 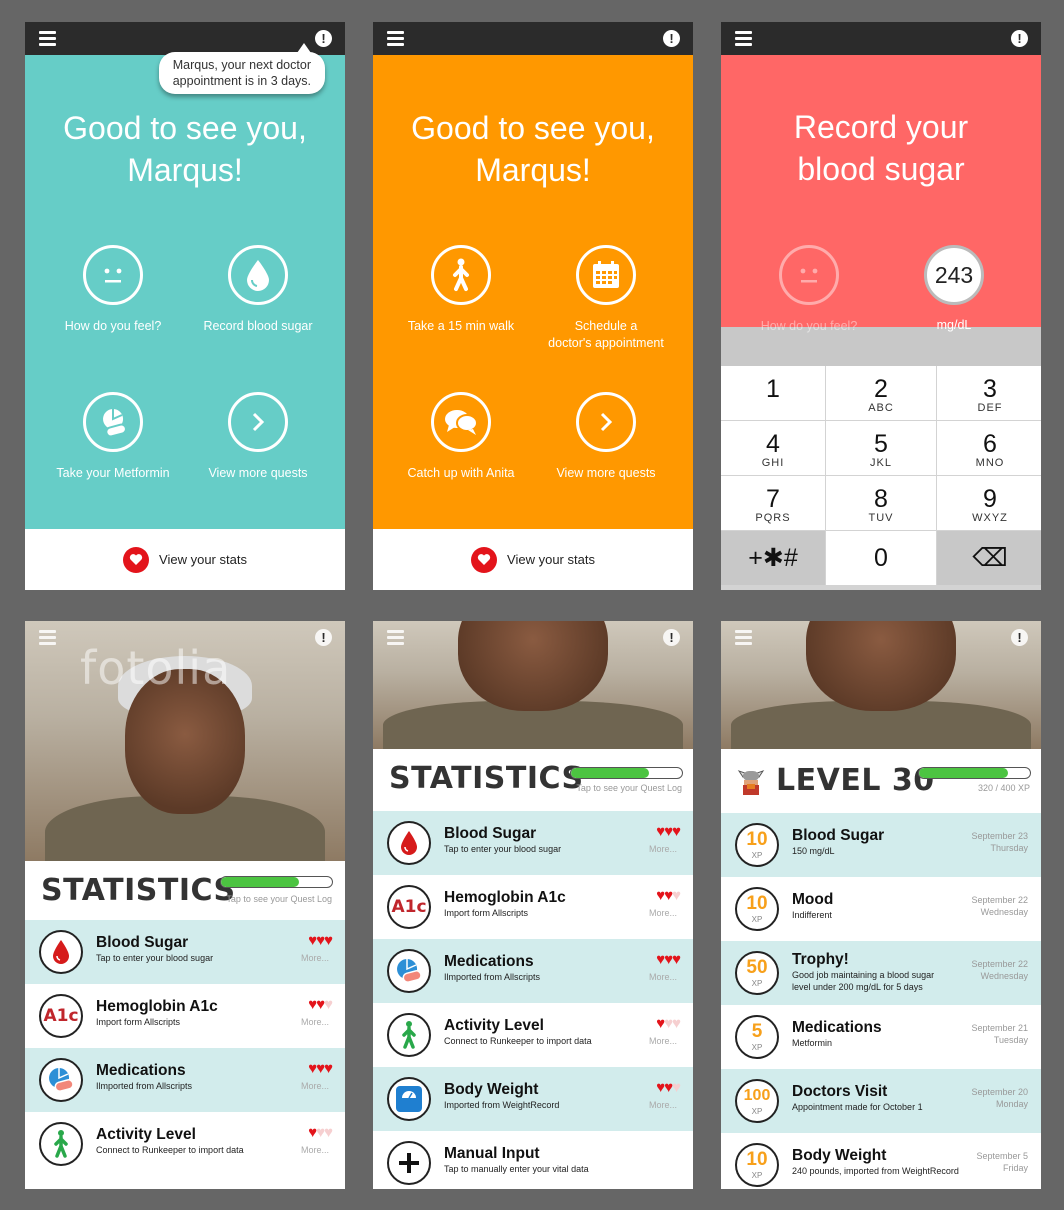 I want to click on key-4: 4 GHI, so click(x=773, y=448).